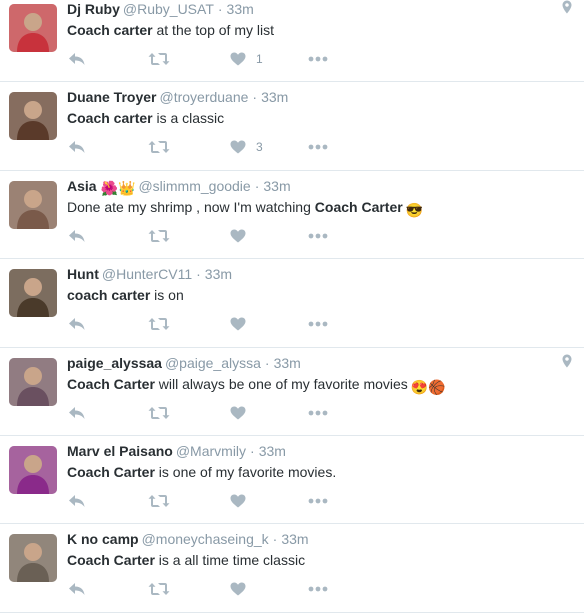  I want to click on user-handle: @troyerduane, so click(203, 97).